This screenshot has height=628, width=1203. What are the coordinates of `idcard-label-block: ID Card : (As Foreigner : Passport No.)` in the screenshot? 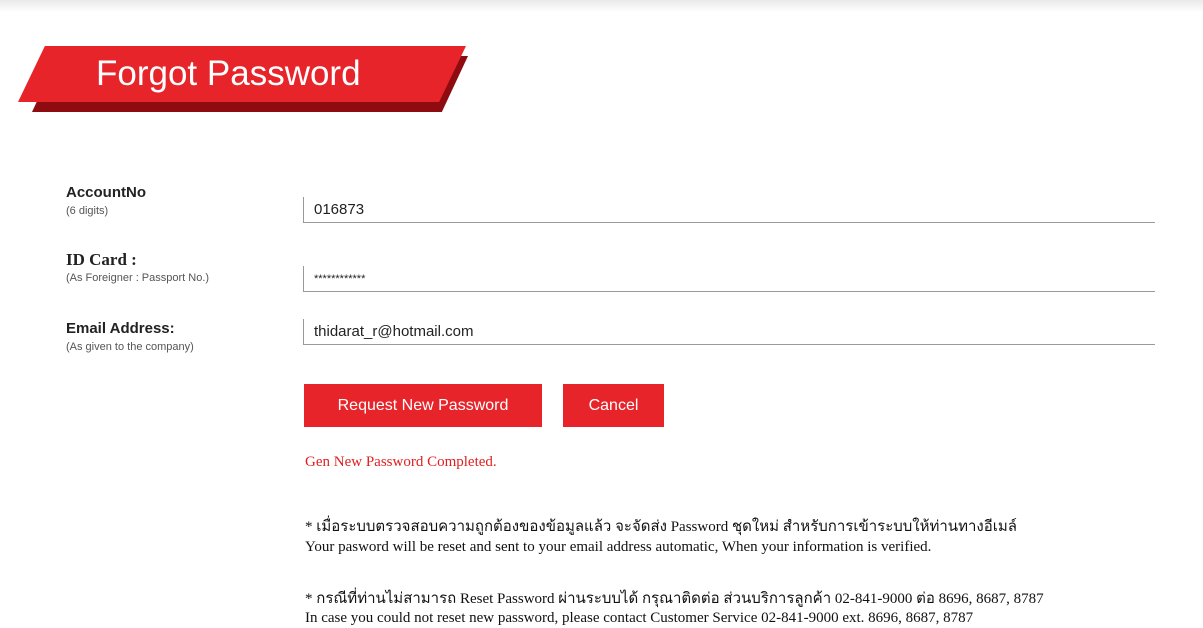 It's located at (137, 268).